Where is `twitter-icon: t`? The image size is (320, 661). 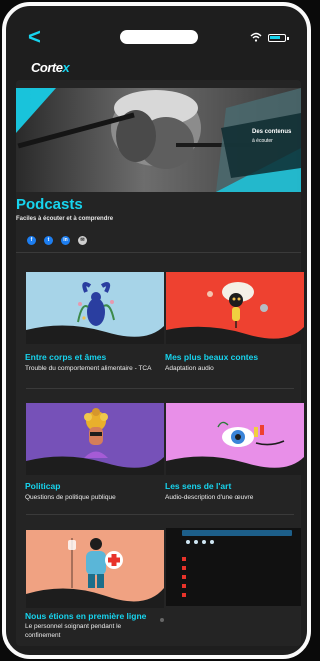 twitter-icon: t is located at coordinates (48, 240).